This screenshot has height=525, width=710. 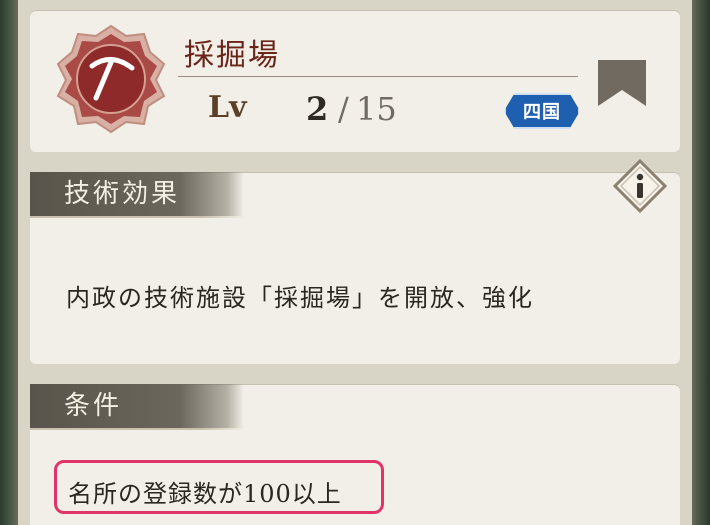 What do you see at coordinates (111, 79) in the screenshot?
I see `pickaxe-icon` at bounding box center [111, 79].